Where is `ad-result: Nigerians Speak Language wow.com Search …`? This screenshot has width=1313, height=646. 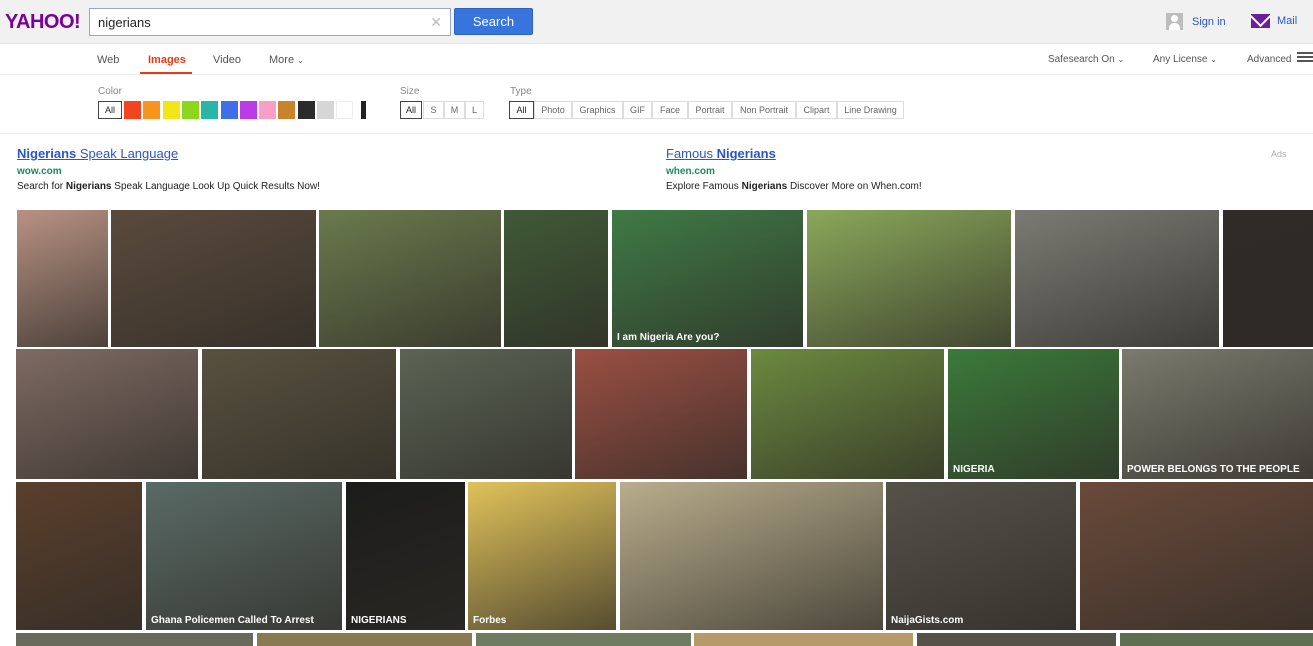 ad-result: Nigerians Speak Language wow.com Search … is located at coordinates (168, 169).